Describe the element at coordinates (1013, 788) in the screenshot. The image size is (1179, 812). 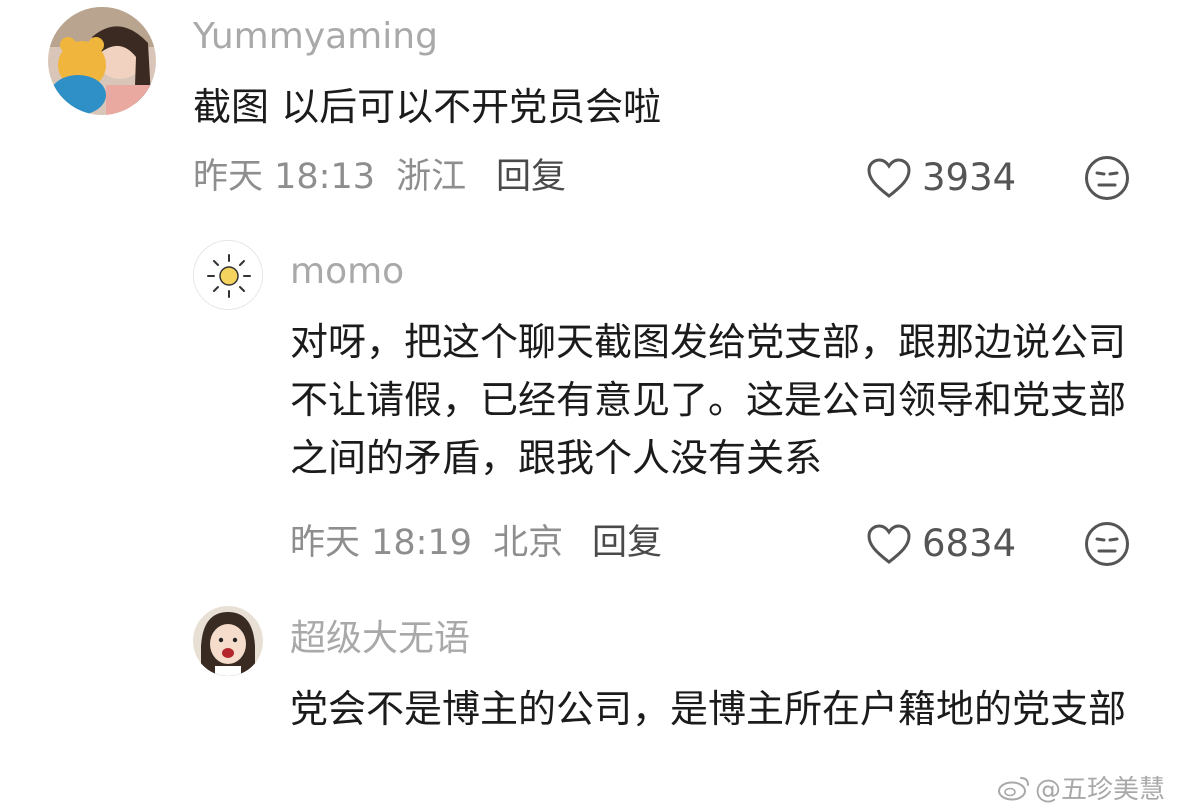
I see `weibo-logo-icon` at that location.